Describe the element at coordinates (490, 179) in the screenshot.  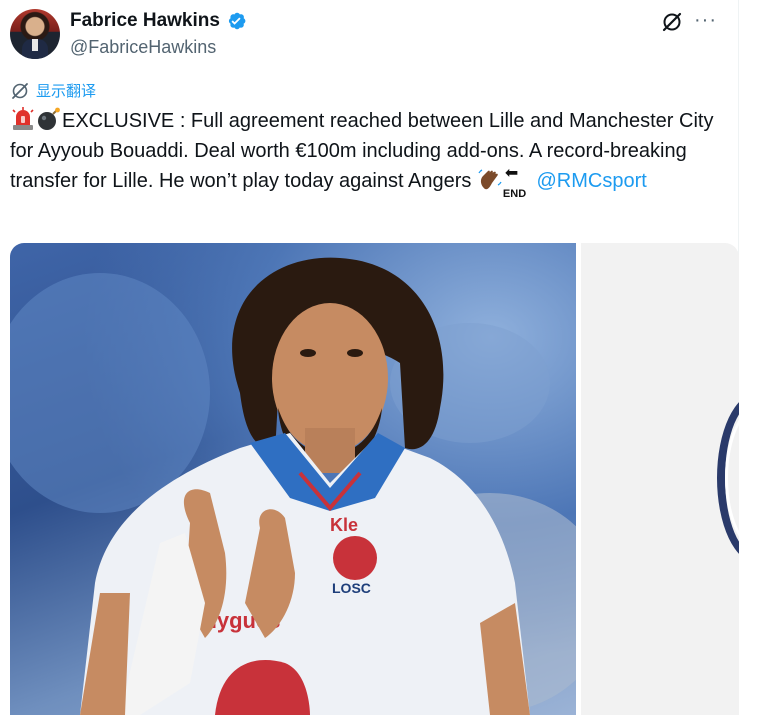
I see `waving-hand-icon` at that location.